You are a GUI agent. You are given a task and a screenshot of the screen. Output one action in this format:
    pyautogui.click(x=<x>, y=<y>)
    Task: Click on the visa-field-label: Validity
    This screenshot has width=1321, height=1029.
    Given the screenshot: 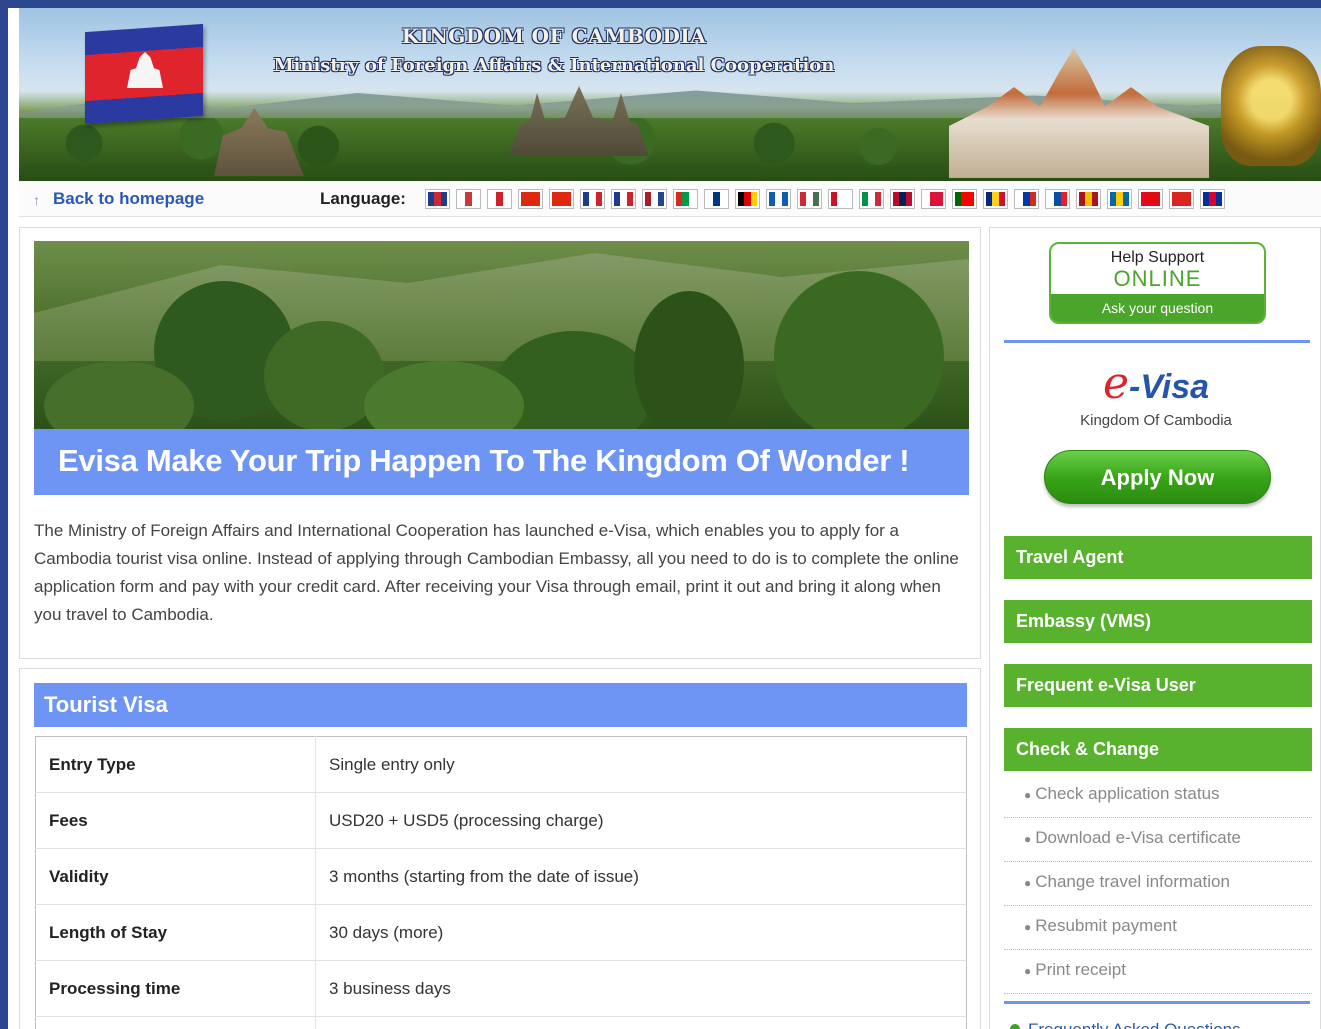 What is the action you would take?
    pyautogui.click(x=175, y=876)
    